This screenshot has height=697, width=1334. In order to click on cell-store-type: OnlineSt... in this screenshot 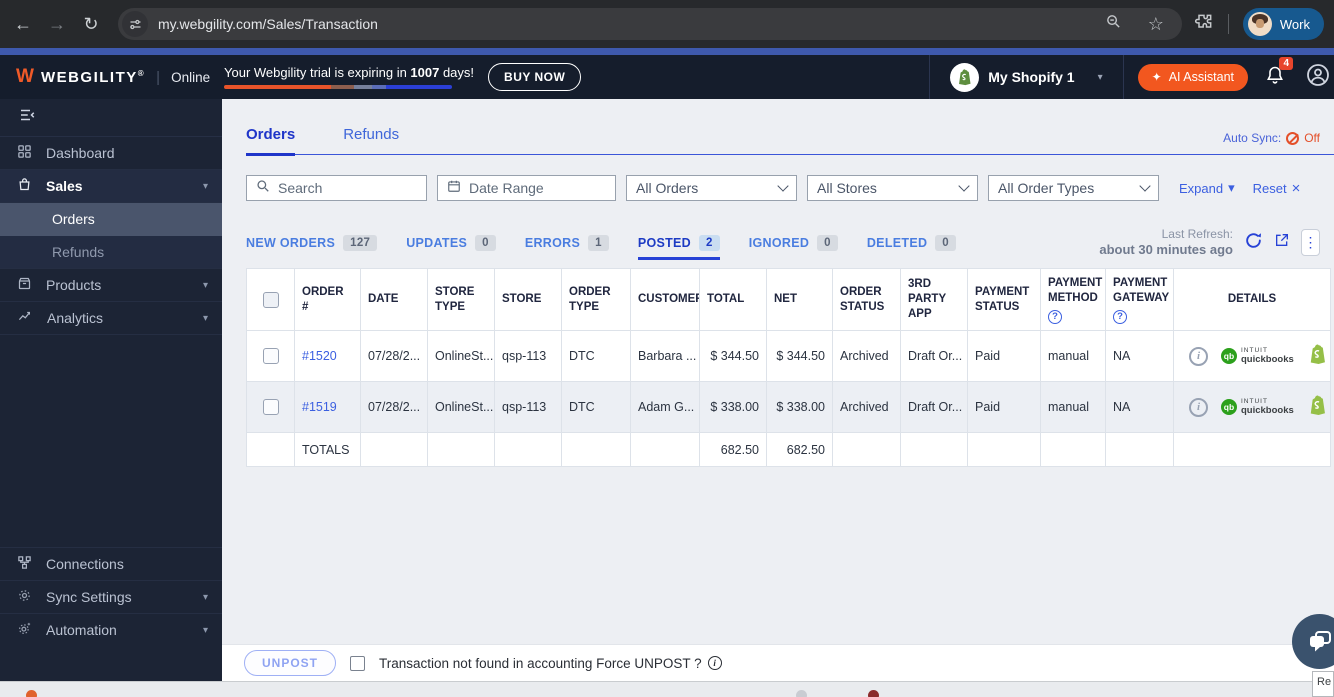, I will do `click(461, 407)`.